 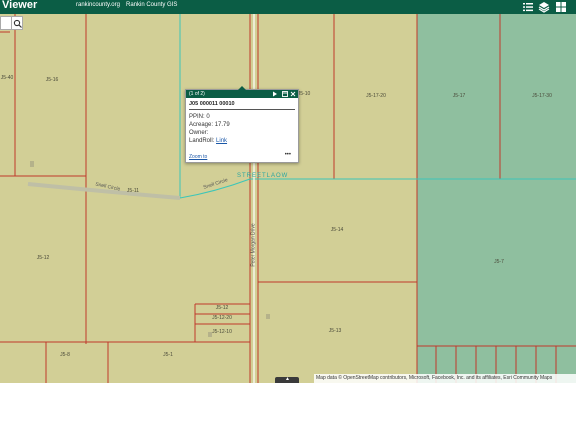 I want to click on parcel-label: J5-11, so click(x=133, y=191).